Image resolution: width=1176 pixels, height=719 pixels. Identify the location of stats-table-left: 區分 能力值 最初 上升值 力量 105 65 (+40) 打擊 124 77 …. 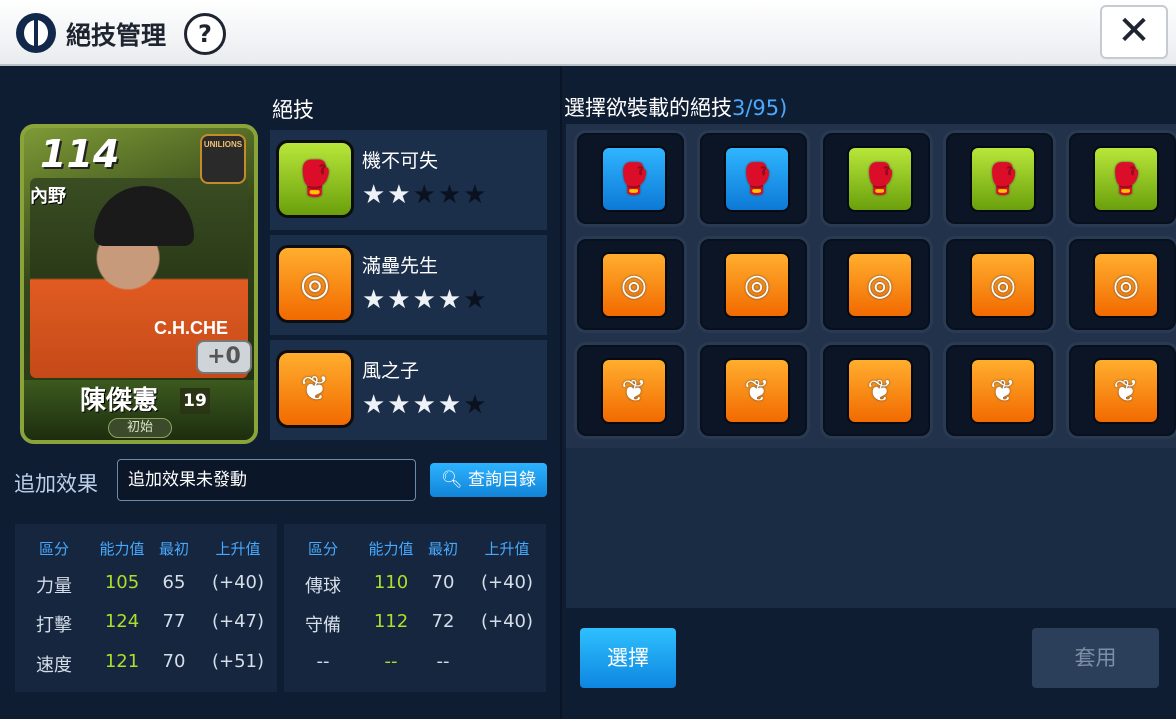
(146, 608).